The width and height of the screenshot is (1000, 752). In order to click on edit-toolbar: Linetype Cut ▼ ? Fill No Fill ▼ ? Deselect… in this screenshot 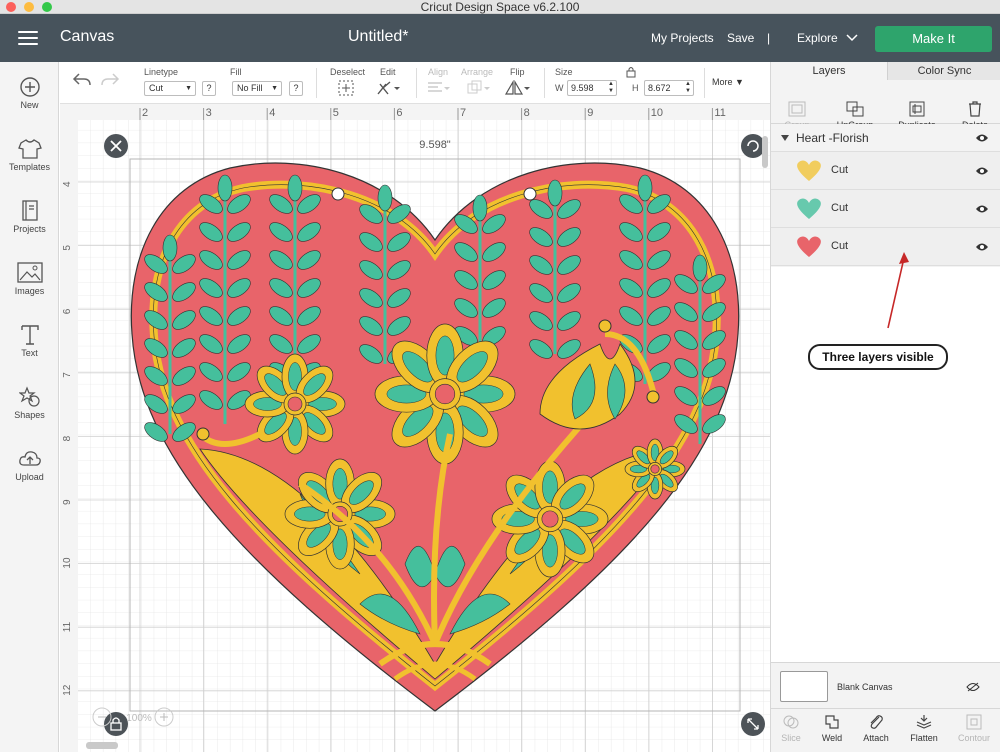, I will do `click(415, 83)`.